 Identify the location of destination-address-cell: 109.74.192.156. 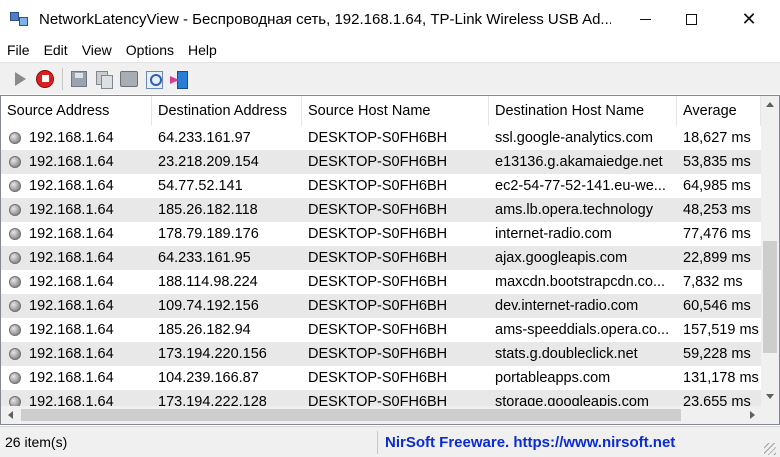
(208, 306).